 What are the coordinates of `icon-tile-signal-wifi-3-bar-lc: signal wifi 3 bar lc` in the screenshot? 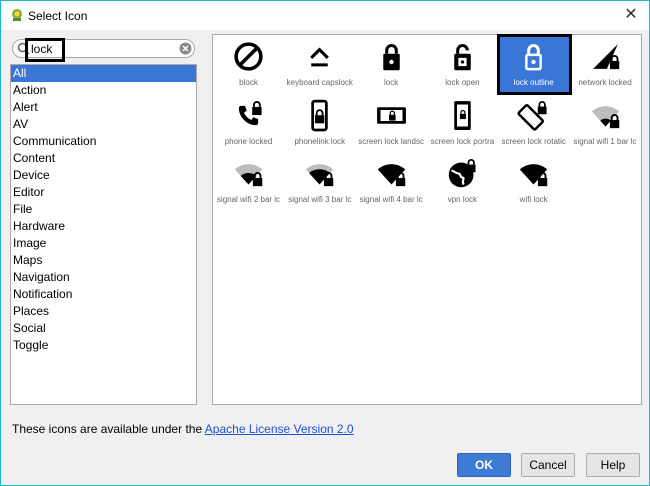 It's located at (319, 181).